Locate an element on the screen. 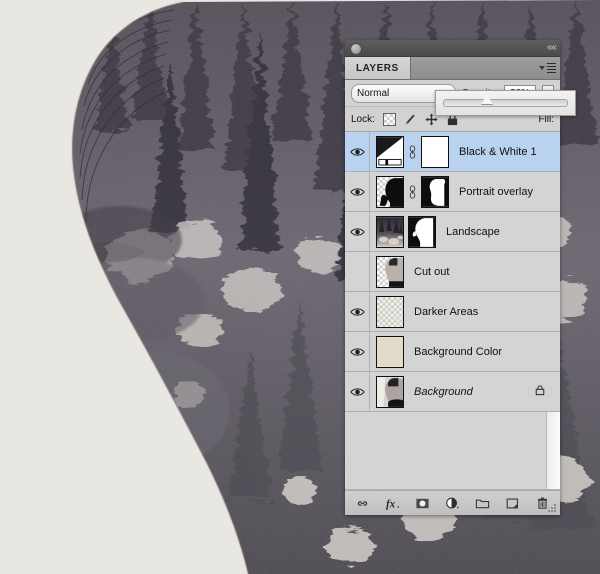 This screenshot has height=574, width=600. layer-name: Cut out is located at coordinates (431, 272).